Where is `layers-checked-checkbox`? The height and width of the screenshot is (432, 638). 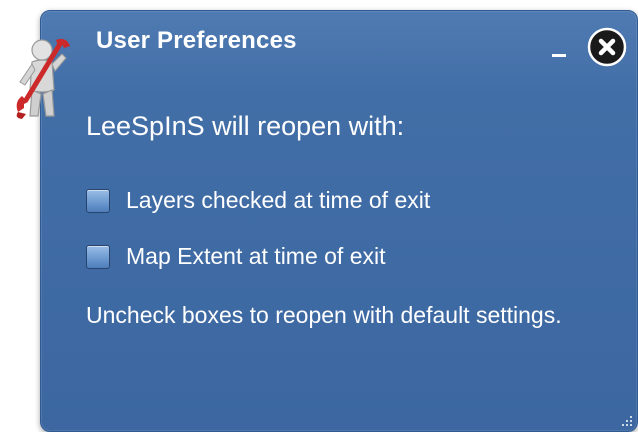 layers-checked-checkbox is located at coordinates (98, 201).